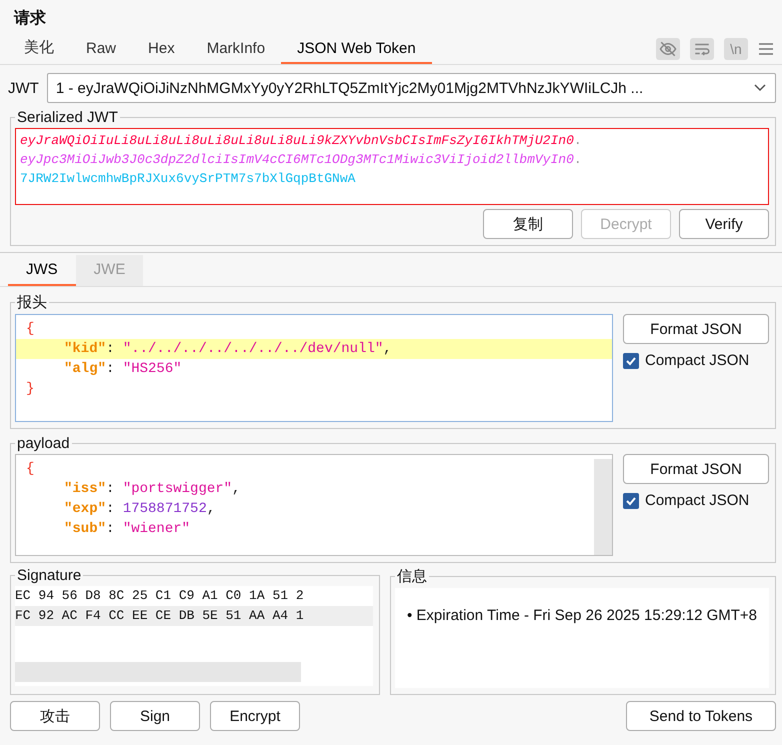  I want to click on code-line: }, so click(30, 389).